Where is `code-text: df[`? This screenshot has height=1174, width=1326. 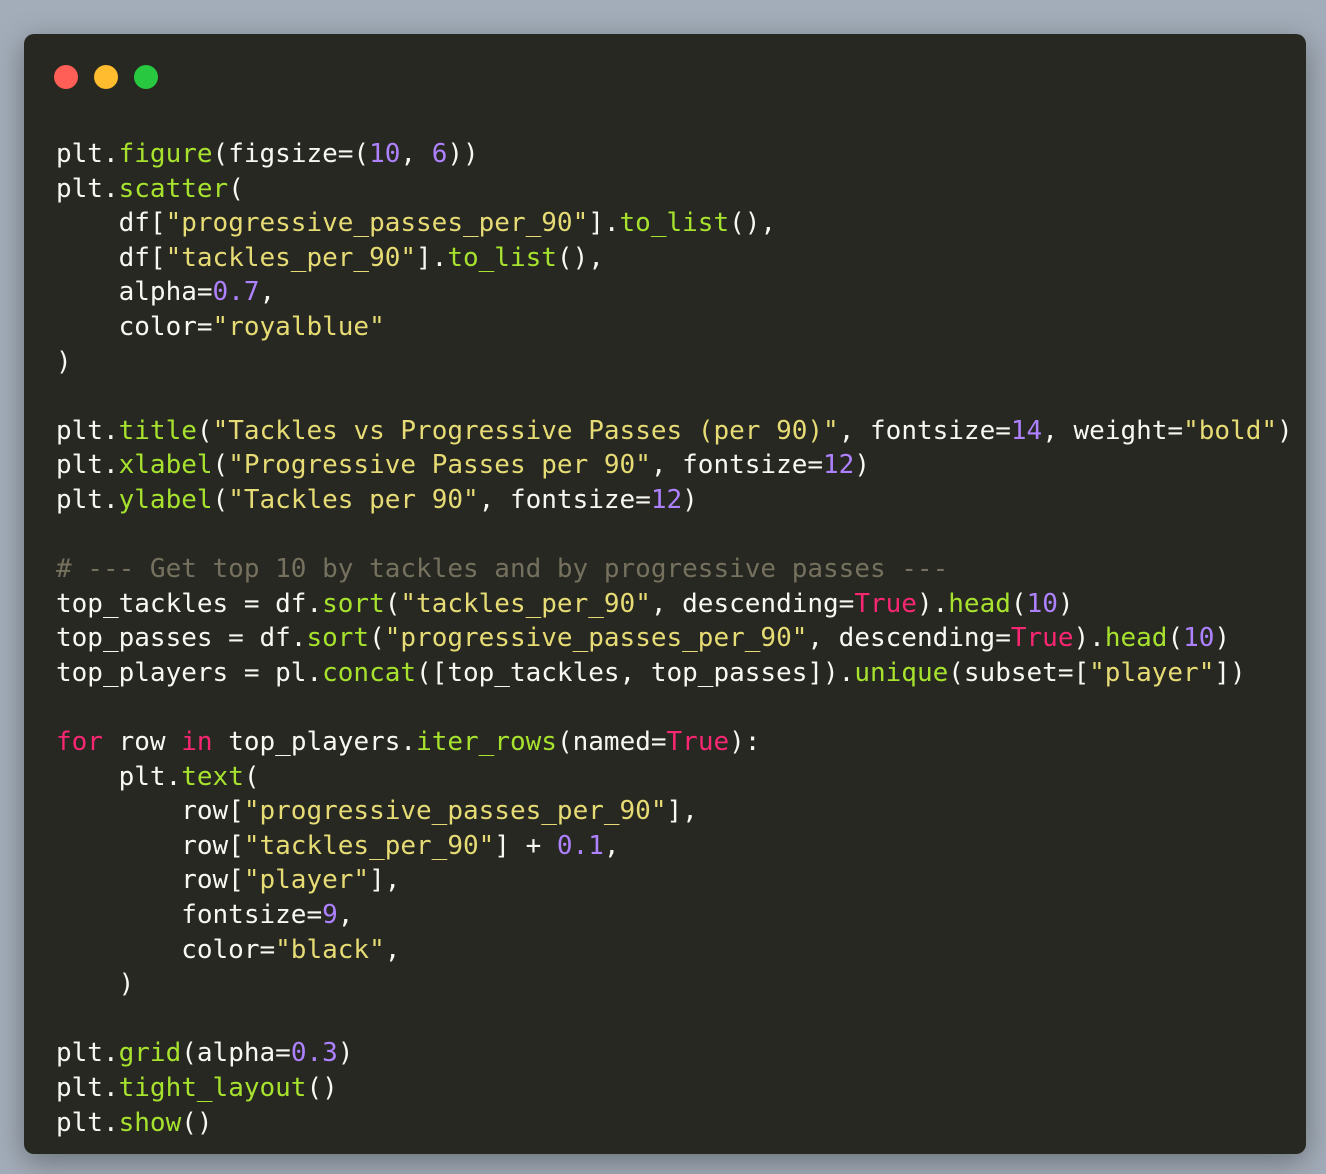 code-text: df[ is located at coordinates (111, 257).